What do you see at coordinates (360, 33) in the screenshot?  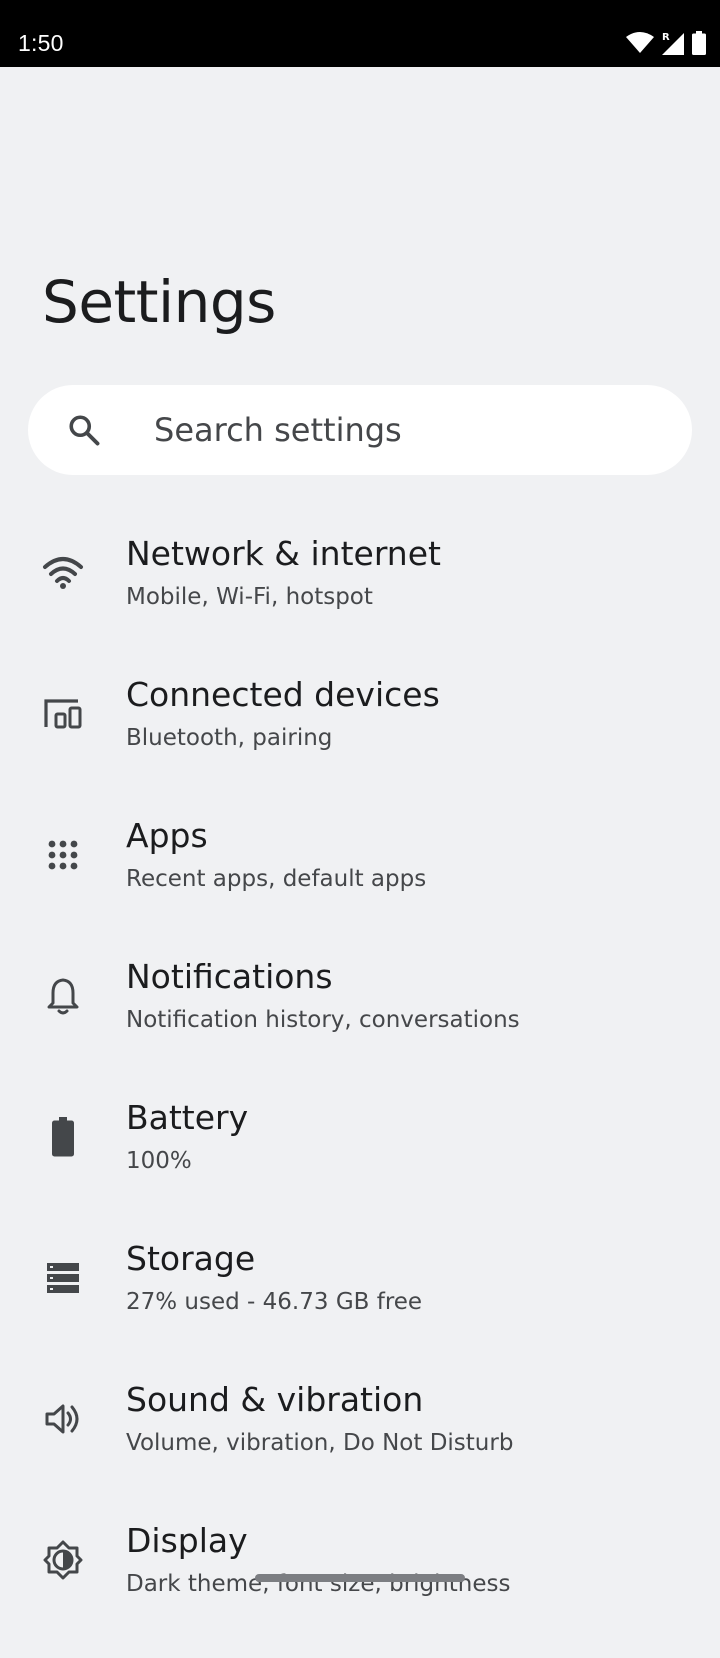 I see `status-bar: 1:50 R` at bounding box center [360, 33].